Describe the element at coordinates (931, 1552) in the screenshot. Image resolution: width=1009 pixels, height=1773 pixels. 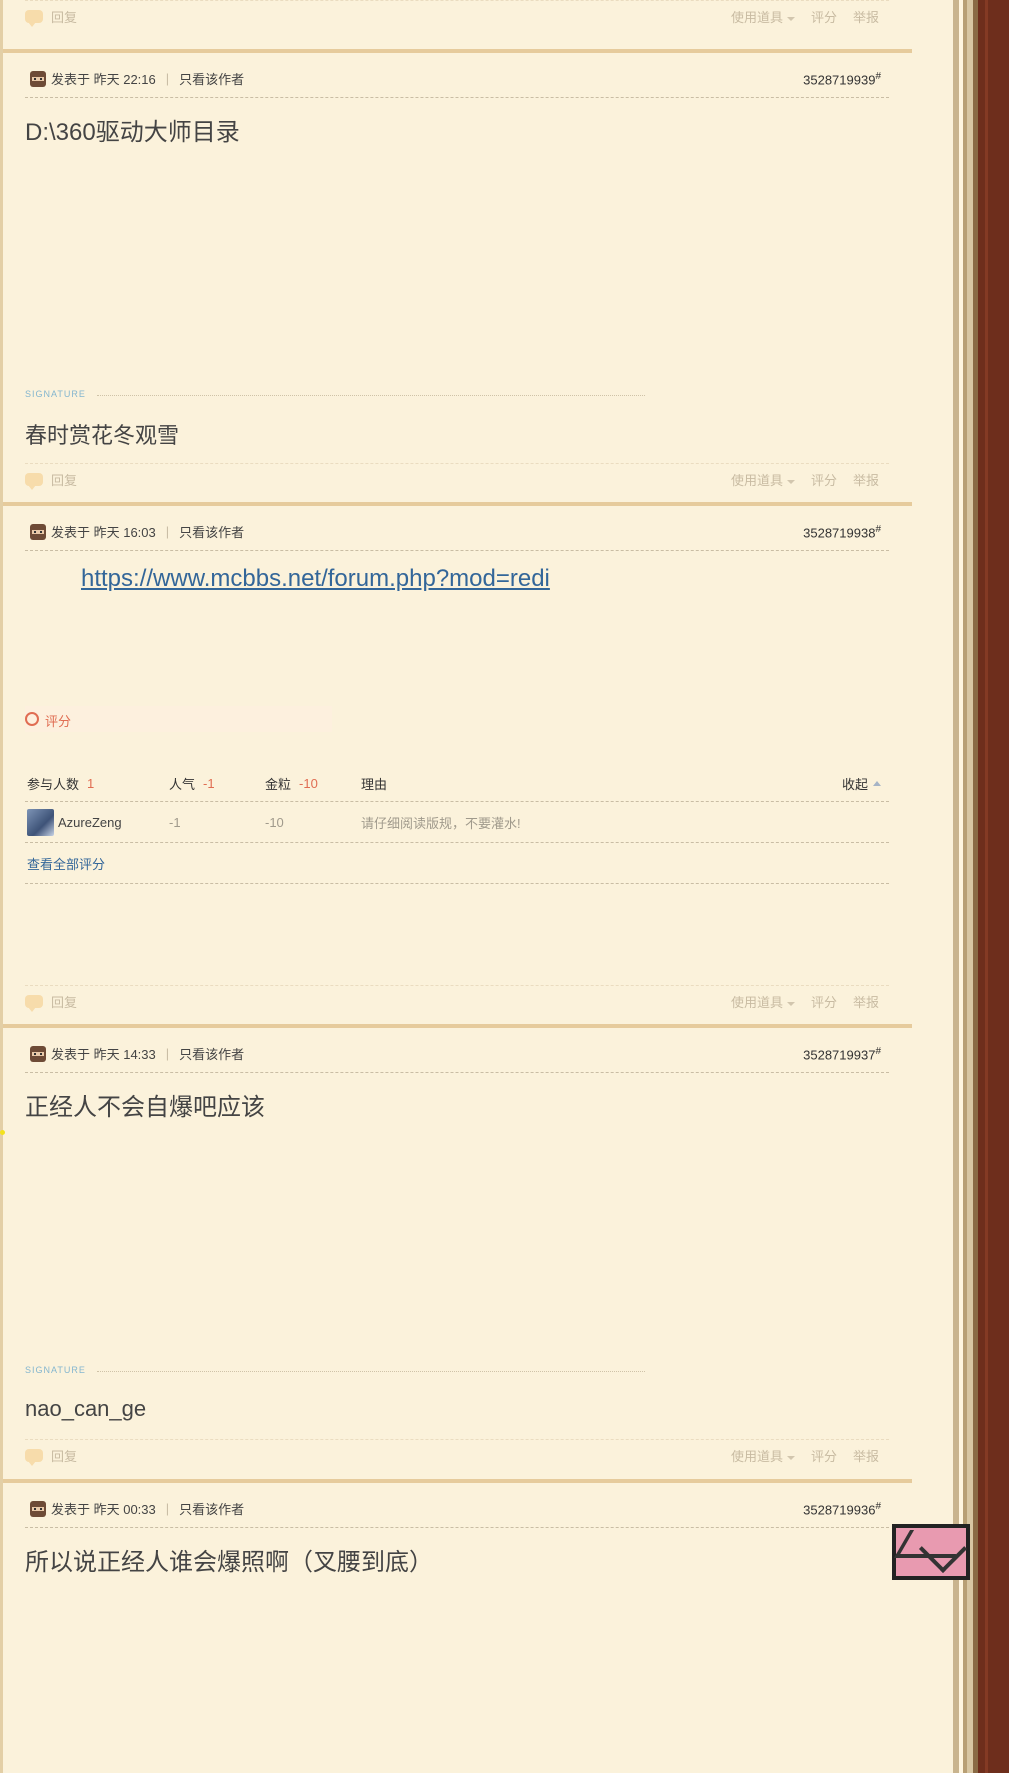
I see `message-envelope-icon` at that location.